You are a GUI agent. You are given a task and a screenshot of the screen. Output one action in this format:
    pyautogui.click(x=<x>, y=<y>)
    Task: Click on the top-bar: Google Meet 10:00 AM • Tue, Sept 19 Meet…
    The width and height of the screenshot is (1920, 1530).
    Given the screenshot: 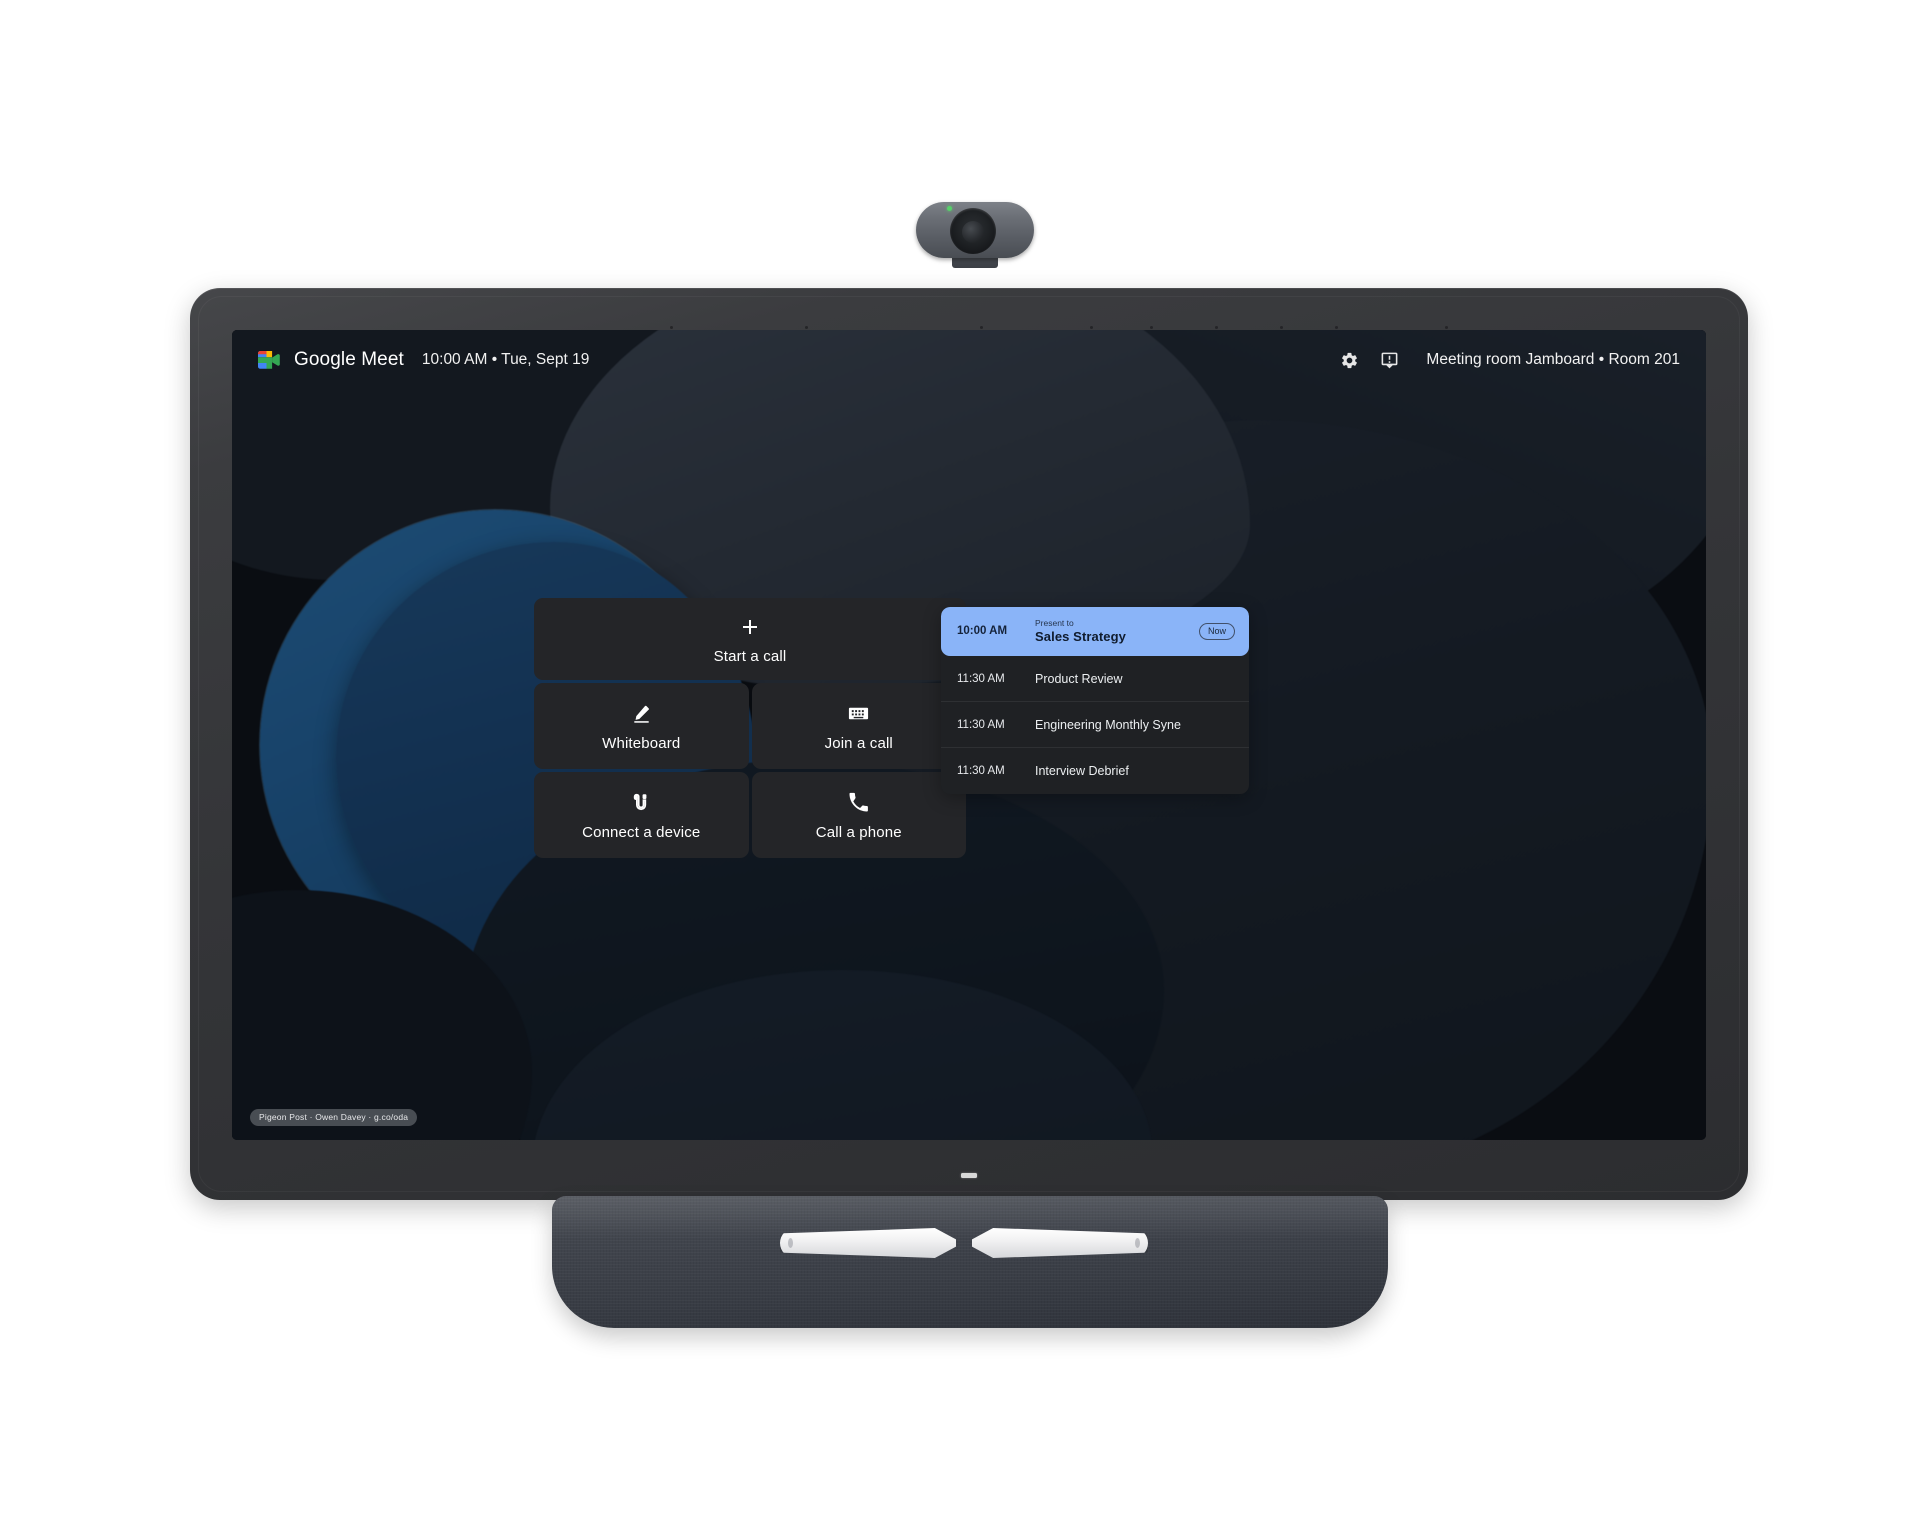 What is the action you would take?
    pyautogui.click(x=969, y=360)
    